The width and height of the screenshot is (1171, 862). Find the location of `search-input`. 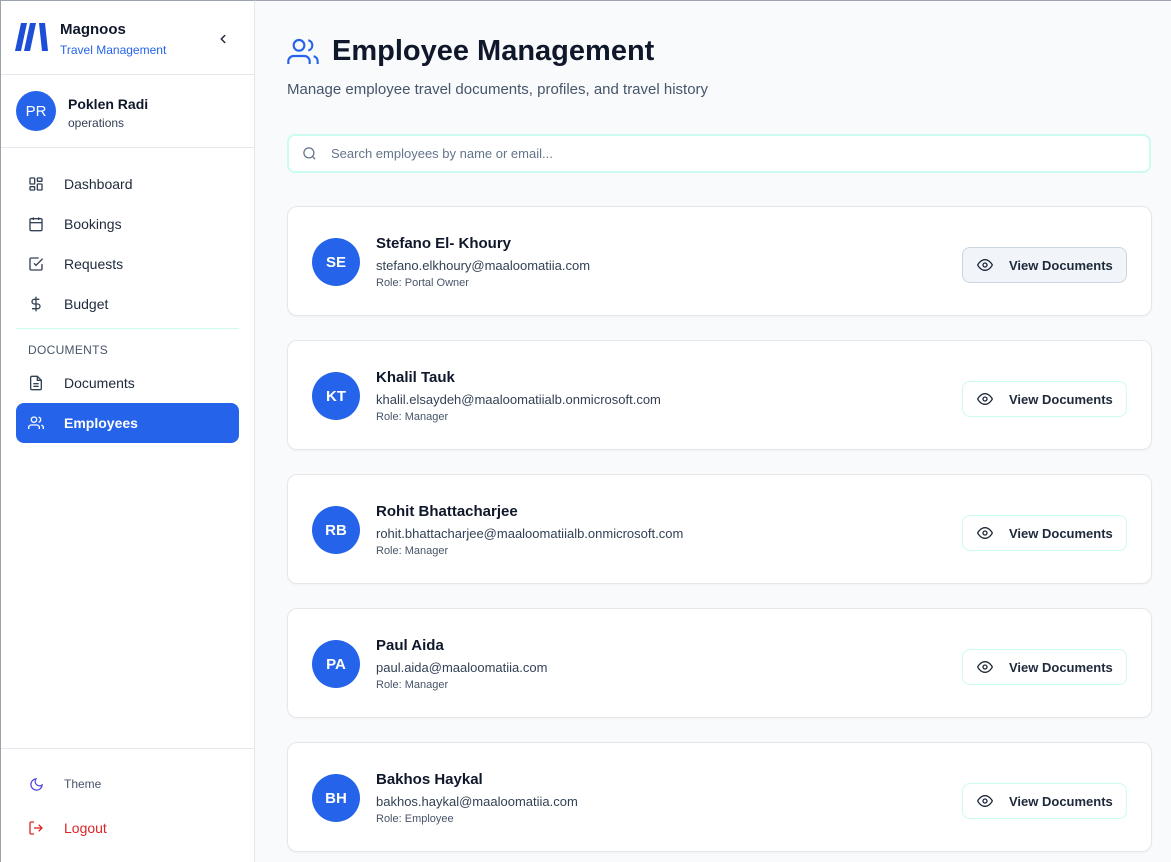

search-input is located at coordinates (731, 153).